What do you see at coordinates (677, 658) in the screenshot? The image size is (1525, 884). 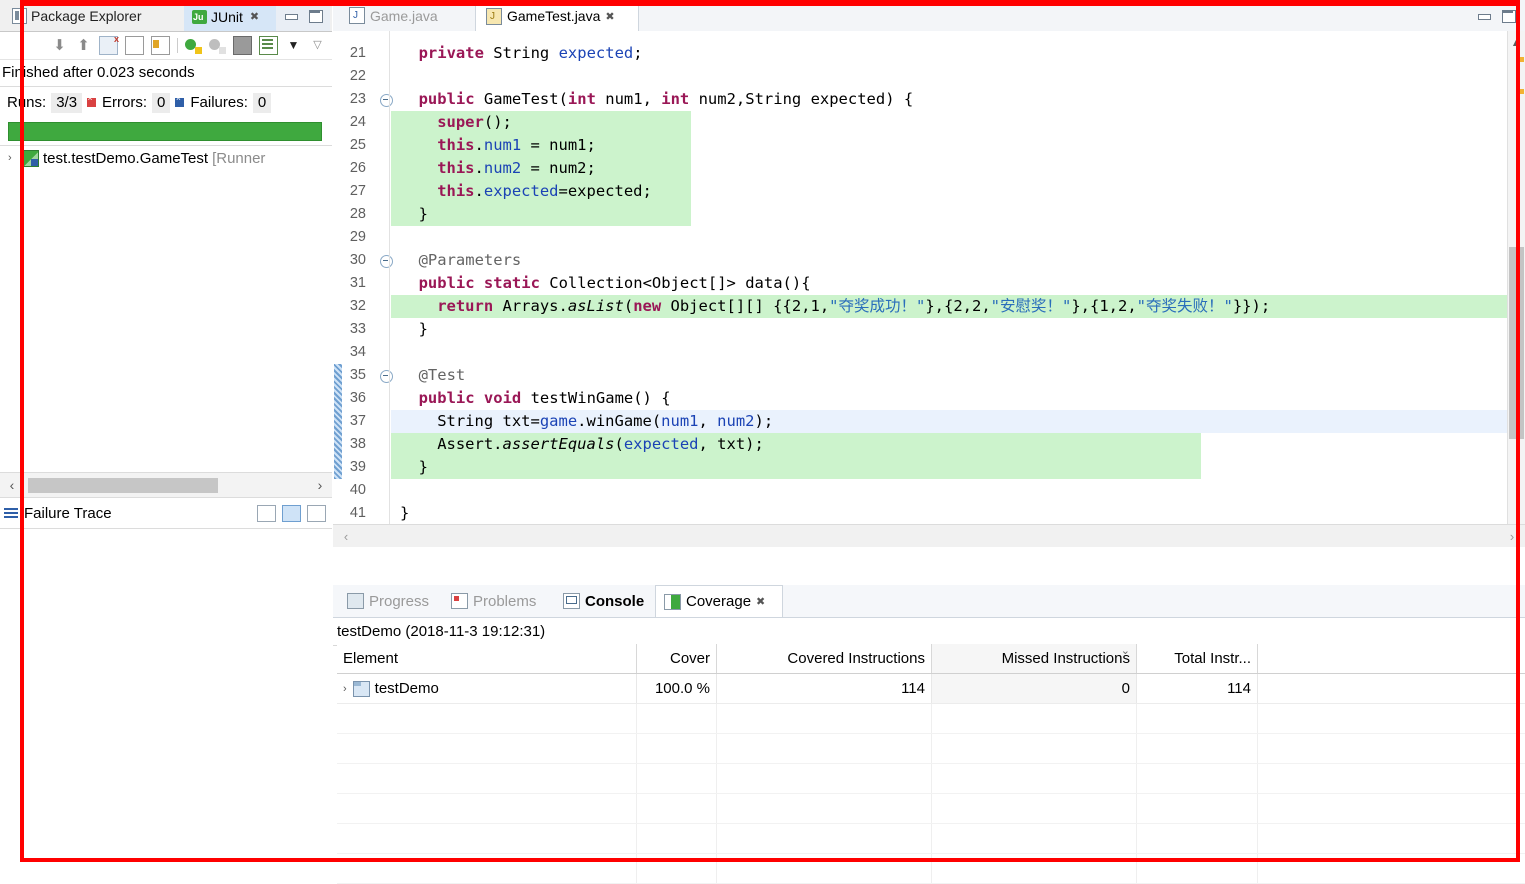 I see `column-header: Cover` at bounding box center [677, 658].